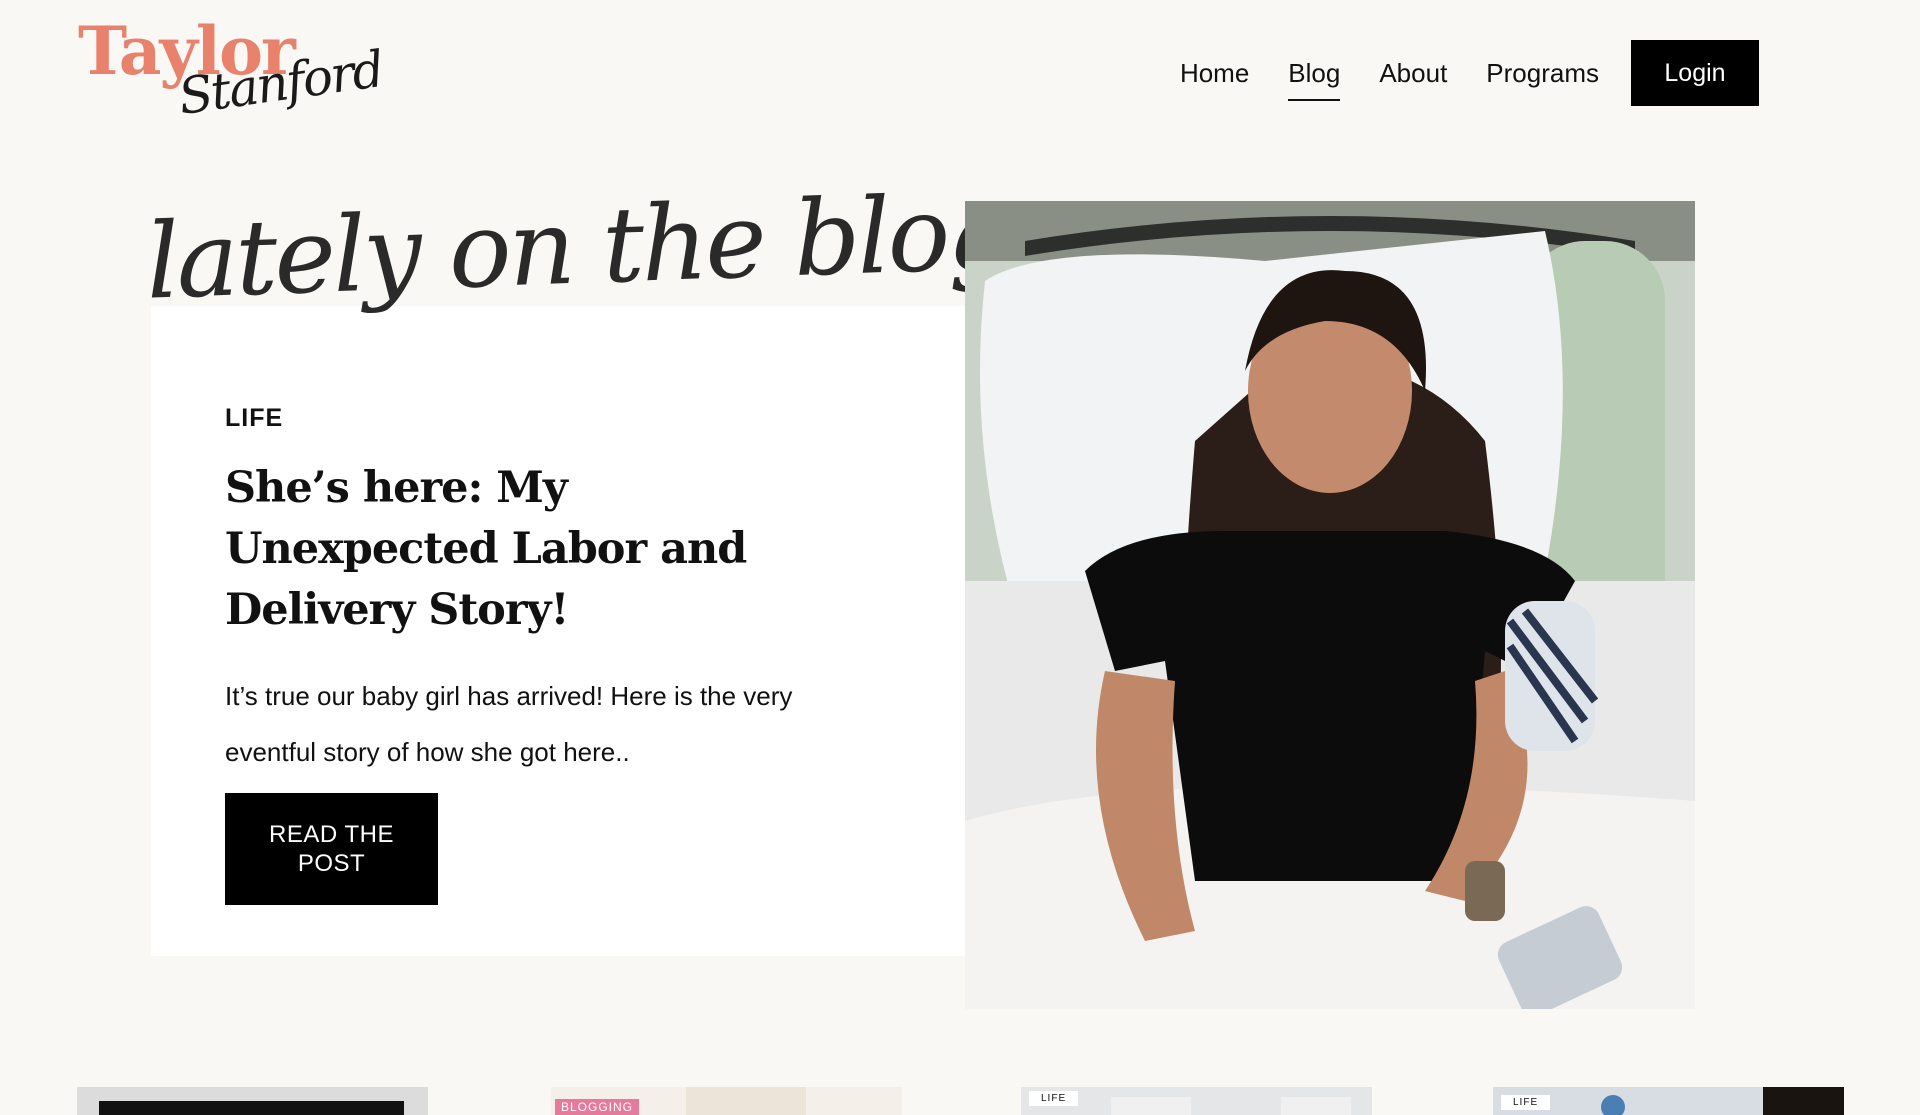  What do you see at coordinates (1413, 73) in the screenshot?
I see `nav-about: About` at bounding box center [1413, 73].